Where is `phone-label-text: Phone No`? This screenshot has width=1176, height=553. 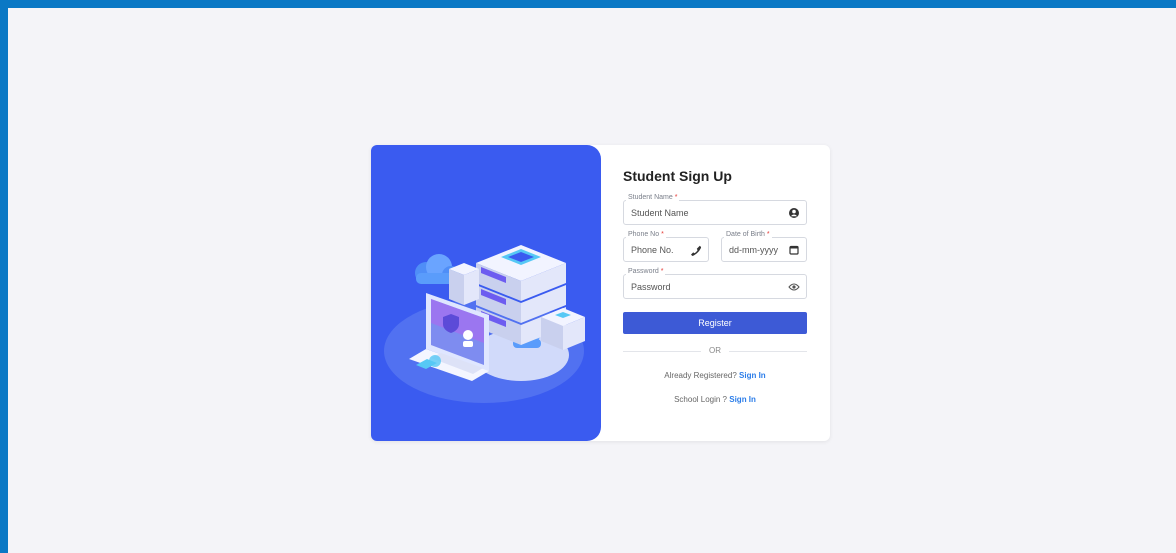
phone-label-text: Phone No is located at coordinates (644, 234).